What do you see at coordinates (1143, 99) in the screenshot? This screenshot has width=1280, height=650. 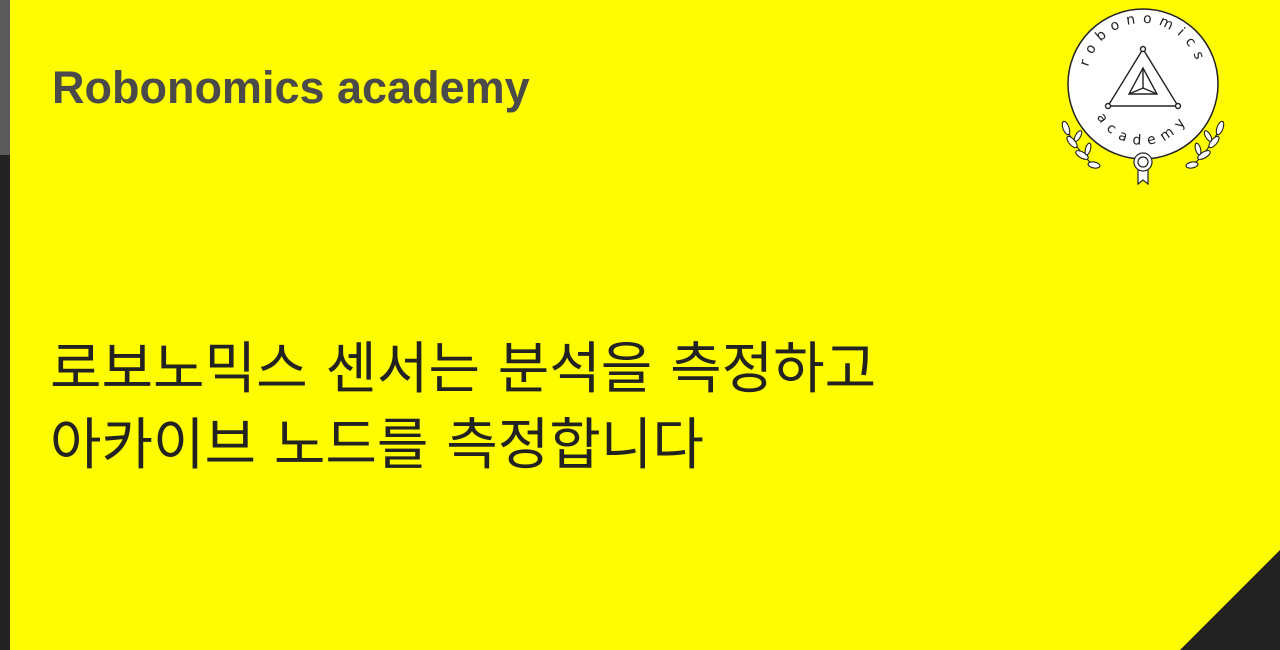 I see `robonomics-academy-logo: robonomics academy` at bounding box center [1143, 99].